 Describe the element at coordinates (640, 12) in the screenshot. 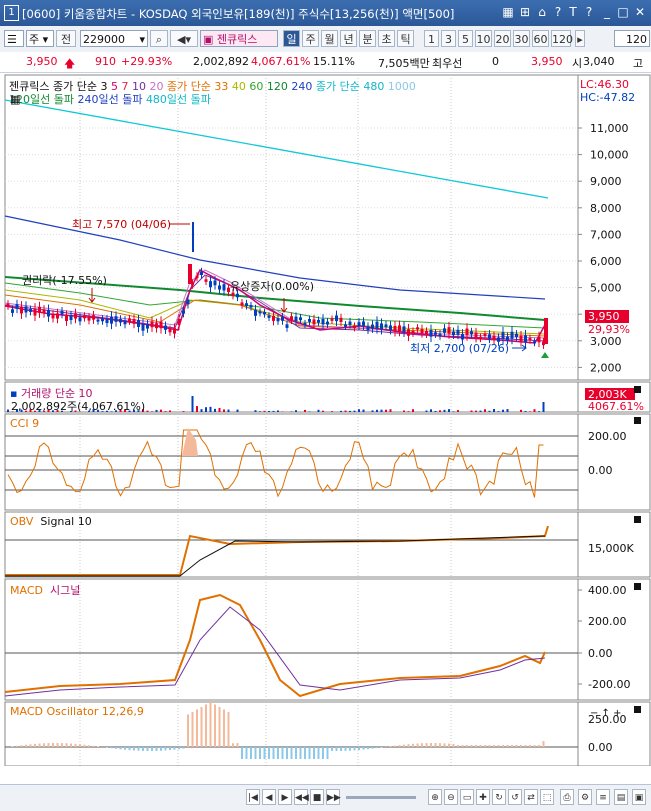

I see `close-icon: ✕` at that location.